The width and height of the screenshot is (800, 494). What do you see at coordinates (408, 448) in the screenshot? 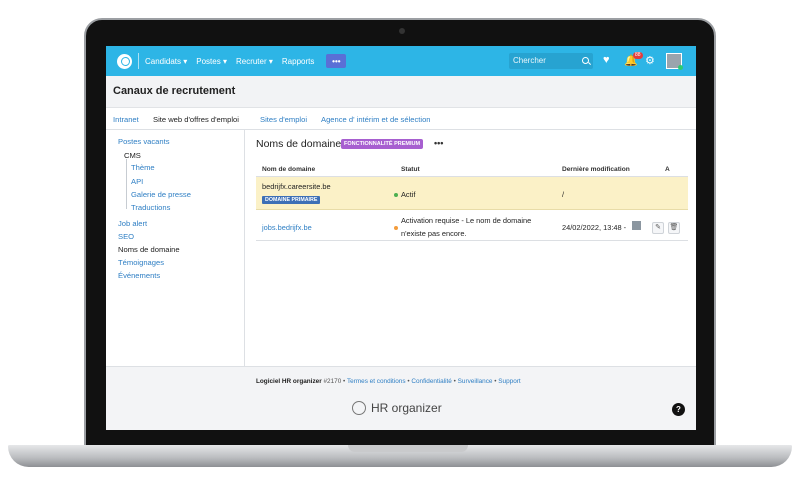
I see `laptop-notch` at bounding box center [408, 448].